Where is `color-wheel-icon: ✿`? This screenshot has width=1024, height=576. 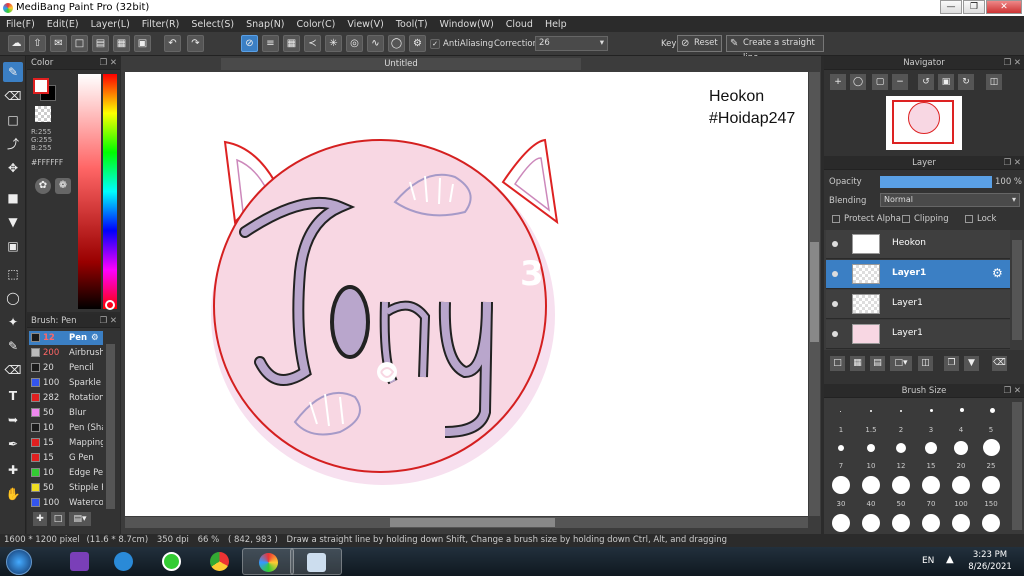 color-wheel-icon: ✿ is located at coordinates (43, 186).